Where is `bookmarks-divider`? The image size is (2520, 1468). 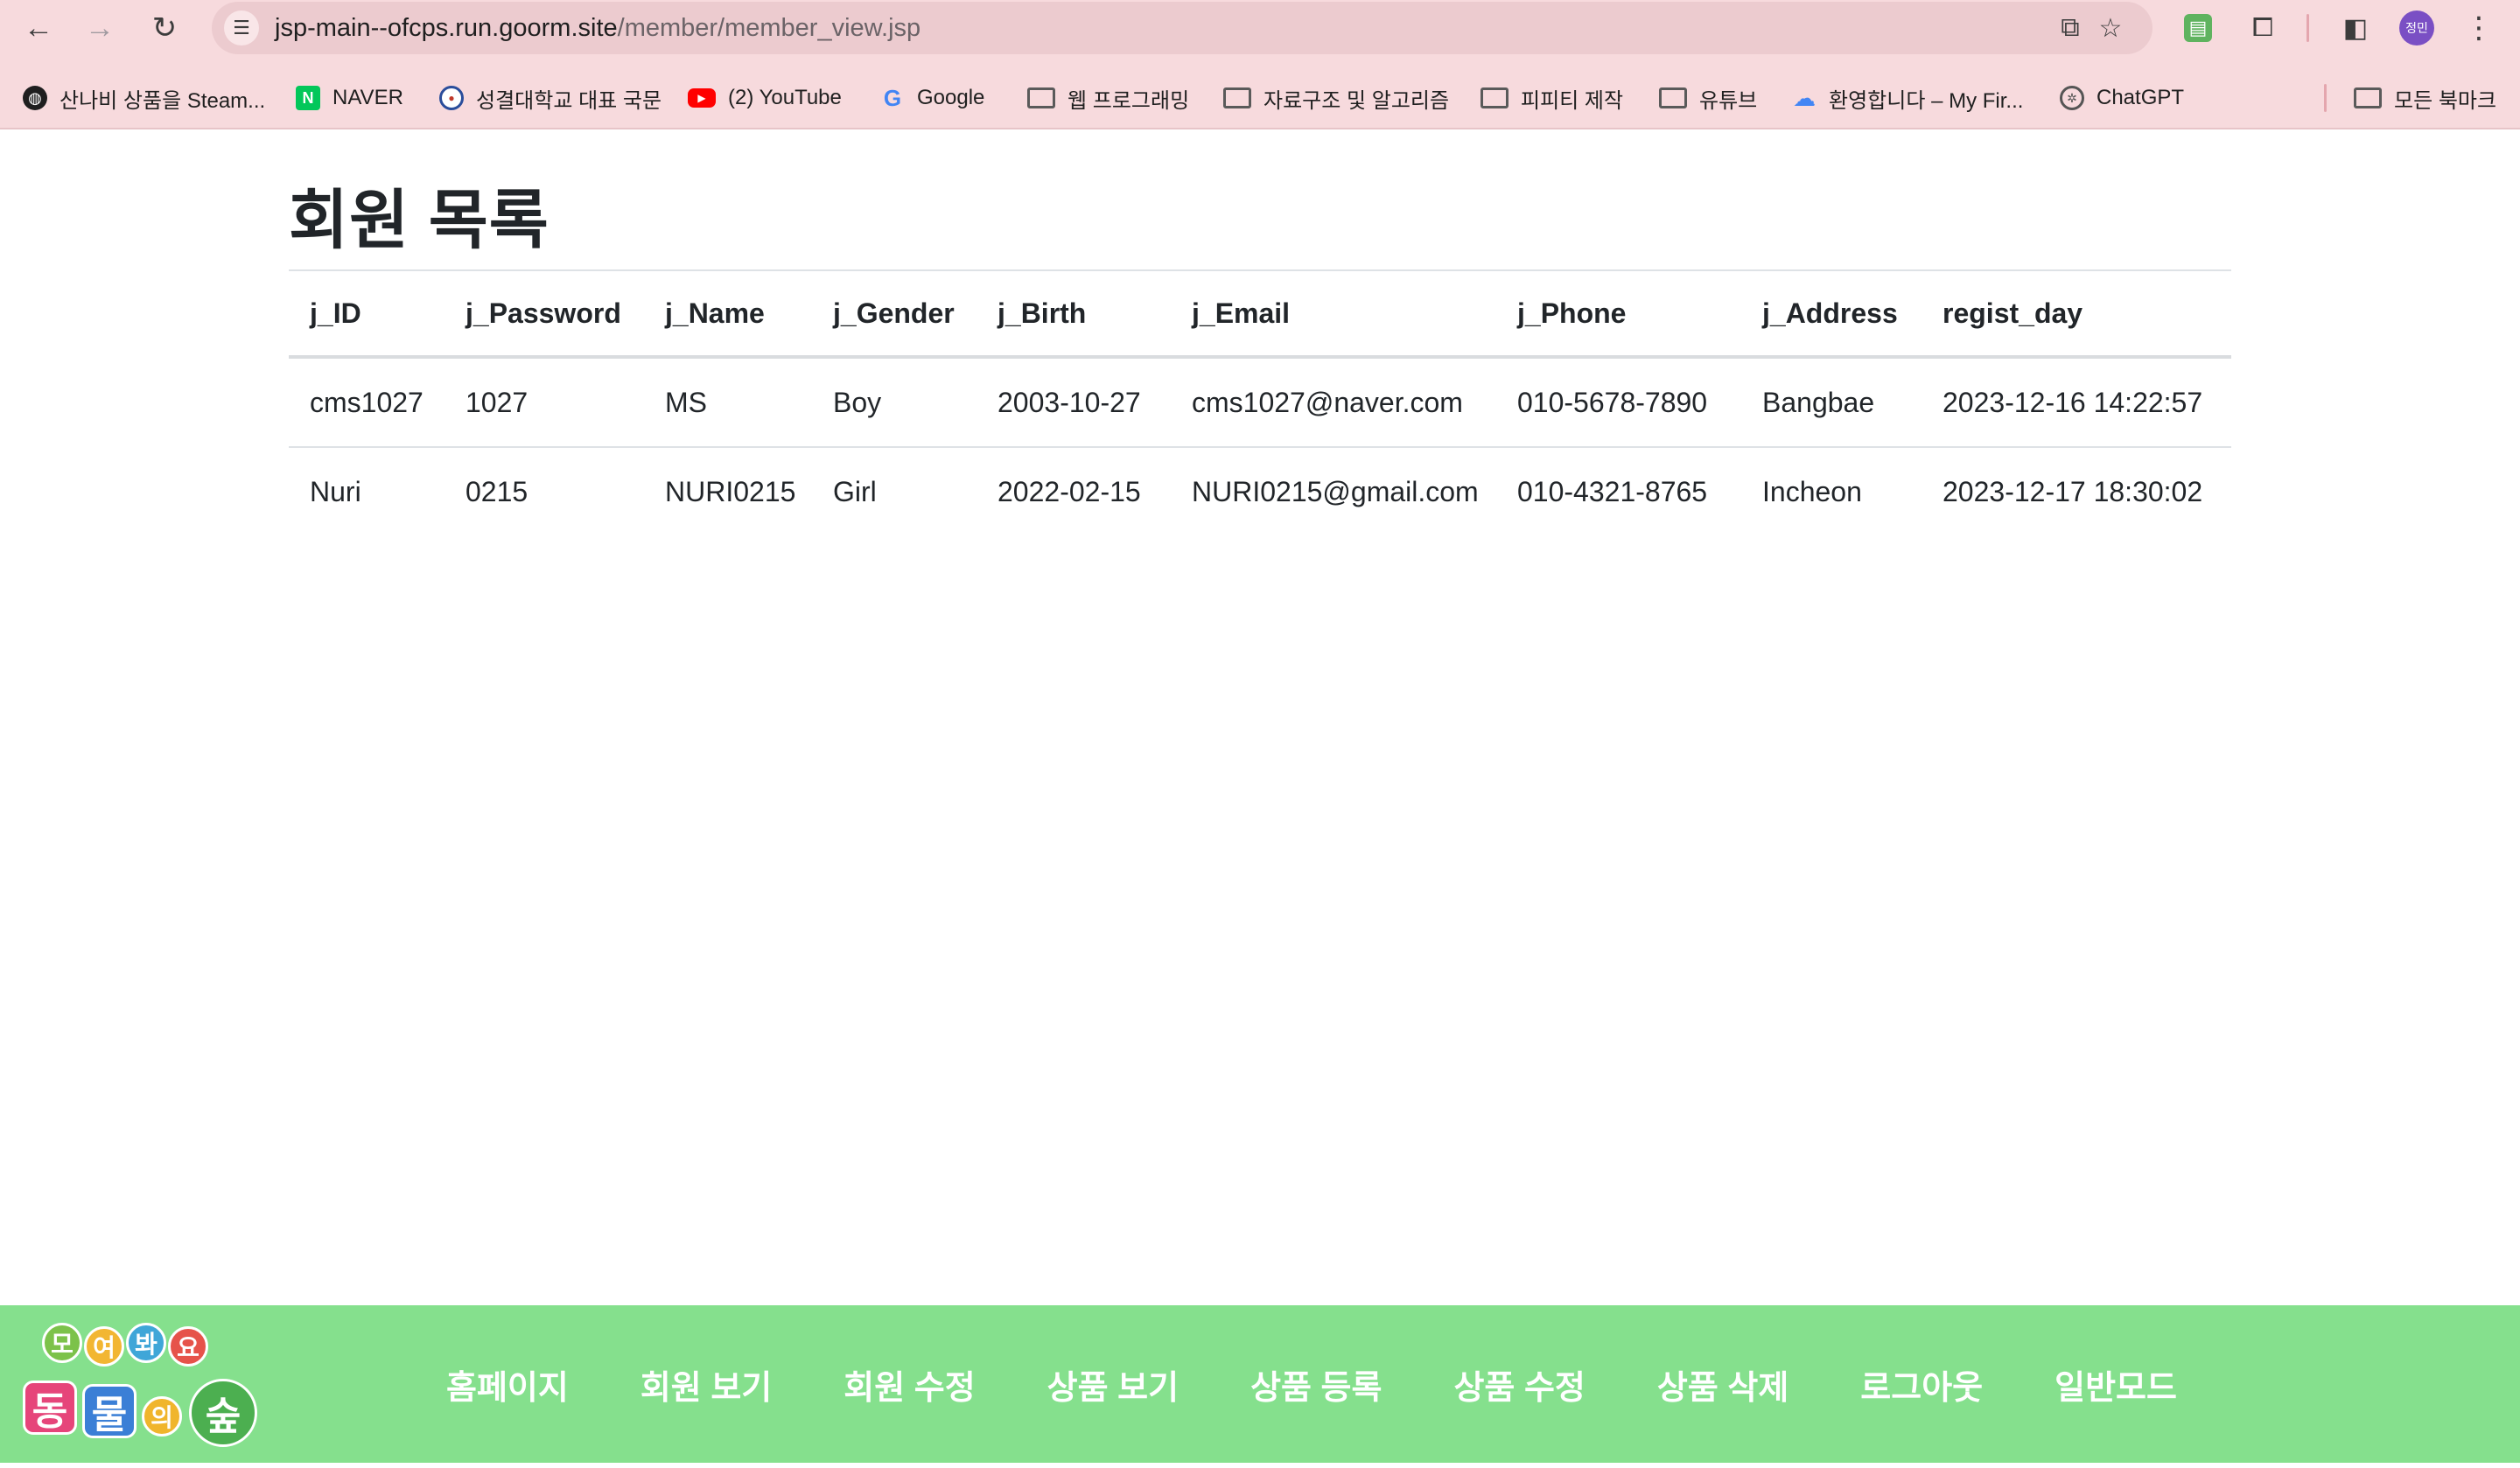 bookmarks-divider is located at coordinates (2325, 98).